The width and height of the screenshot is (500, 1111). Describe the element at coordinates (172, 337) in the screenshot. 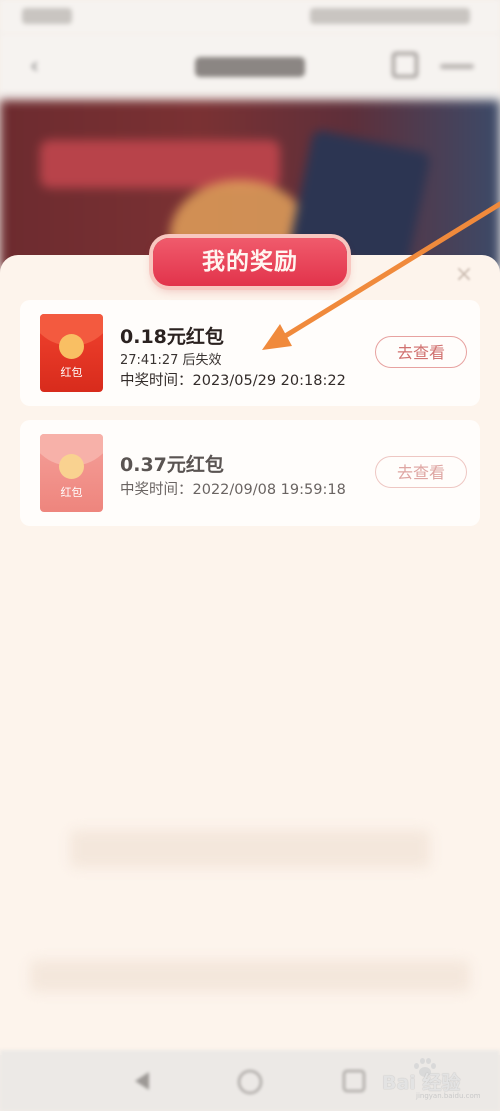

I see `reward-card-1-title: 0.18元红包` at that location.